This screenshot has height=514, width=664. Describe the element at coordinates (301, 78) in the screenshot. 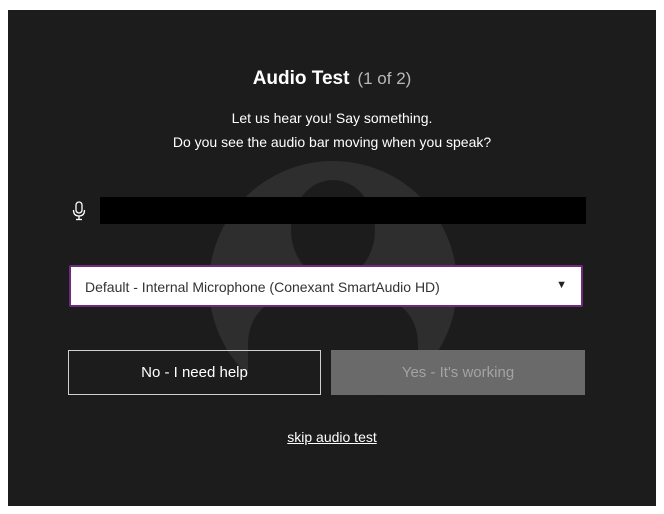

I see `title-text: Audio Test` at that location.